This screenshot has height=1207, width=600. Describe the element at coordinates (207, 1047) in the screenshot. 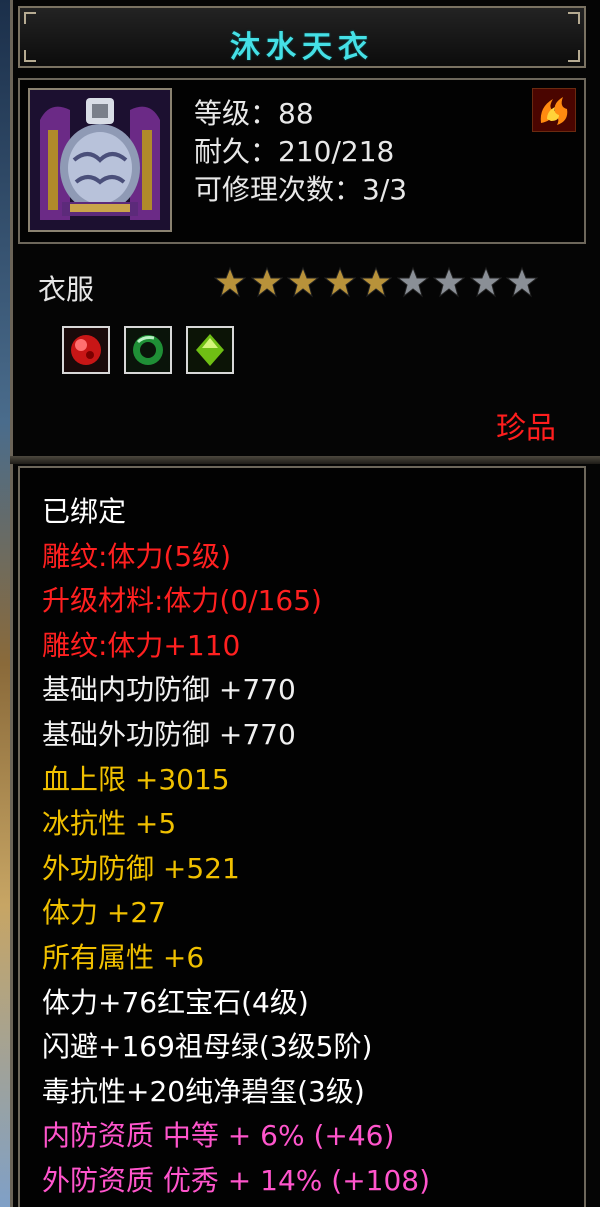

I see `attribute-line: 闪避+169祖母绿(3级5阶)` at that location.